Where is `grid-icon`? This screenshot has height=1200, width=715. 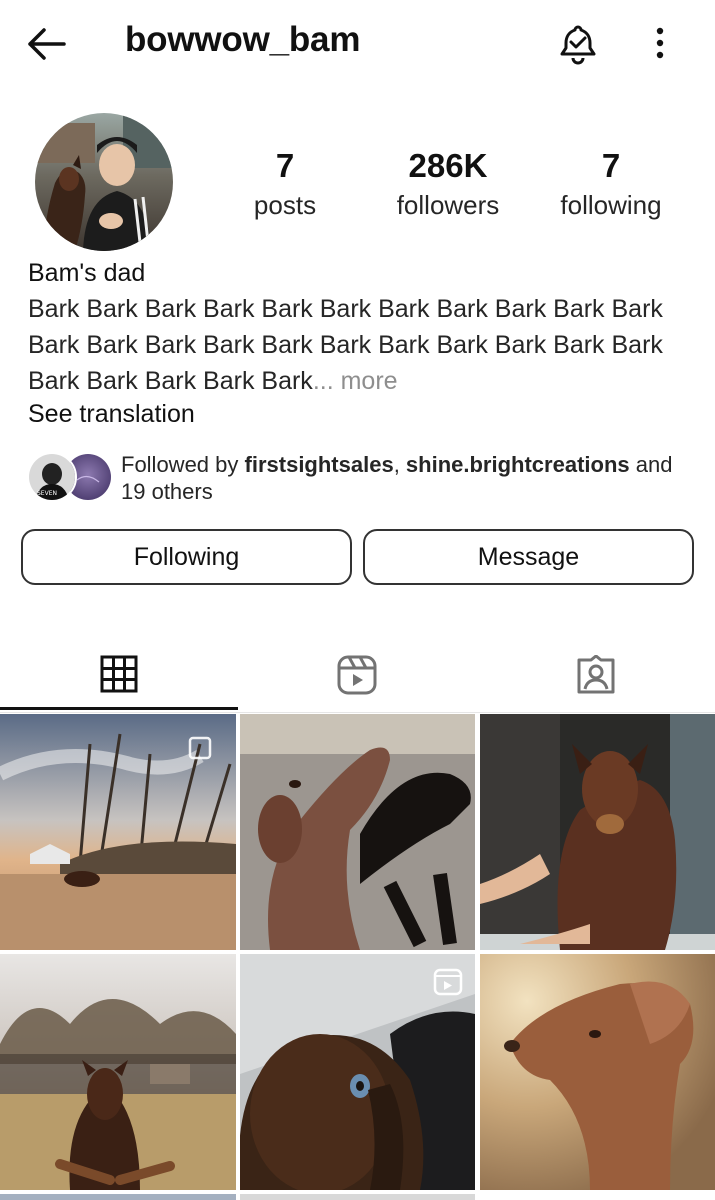 grid-icon is located at coordinates (119, 673).